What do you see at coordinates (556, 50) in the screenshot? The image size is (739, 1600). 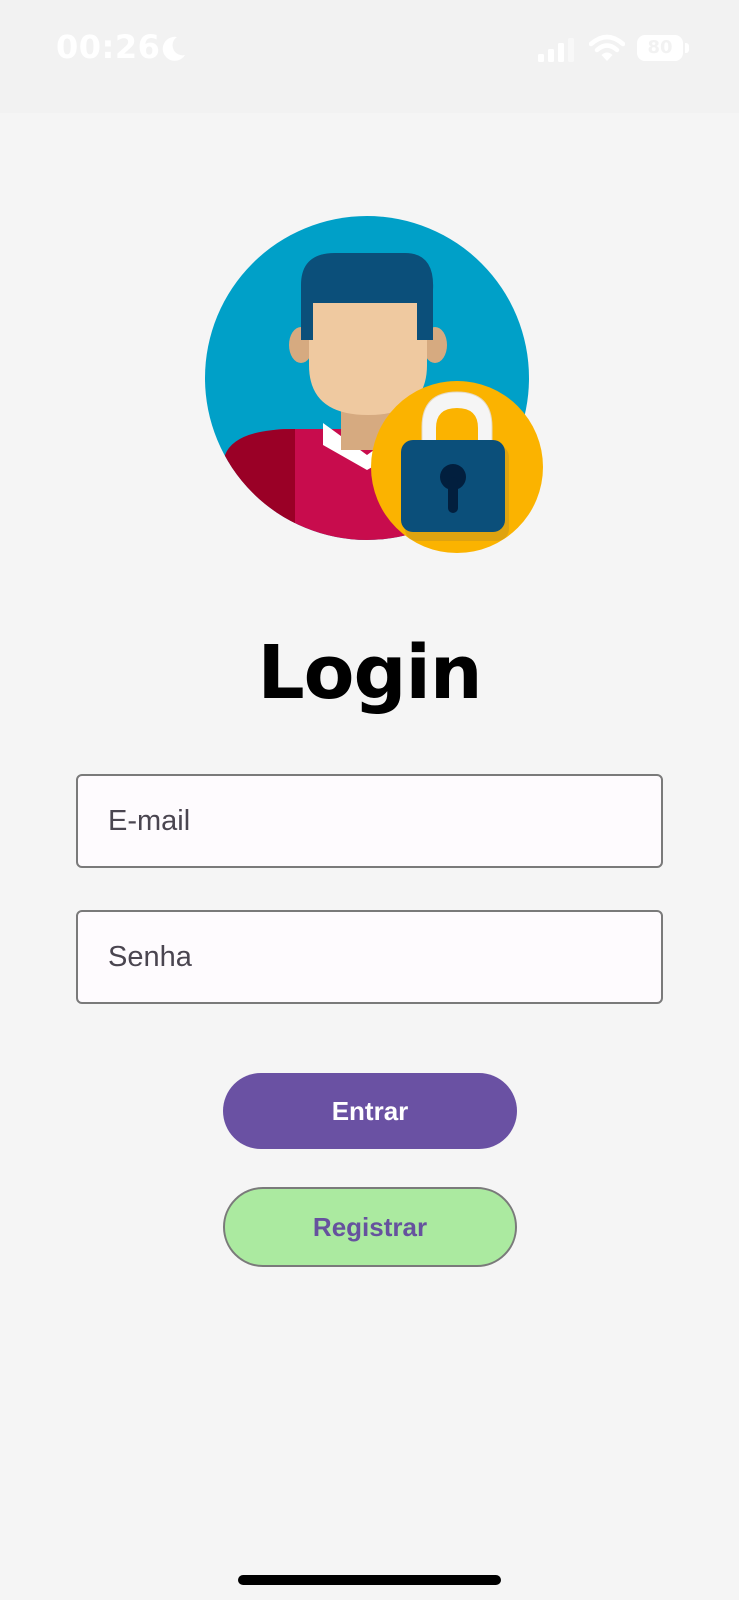 I see `signal-icon` at bounding box center [556, 50].